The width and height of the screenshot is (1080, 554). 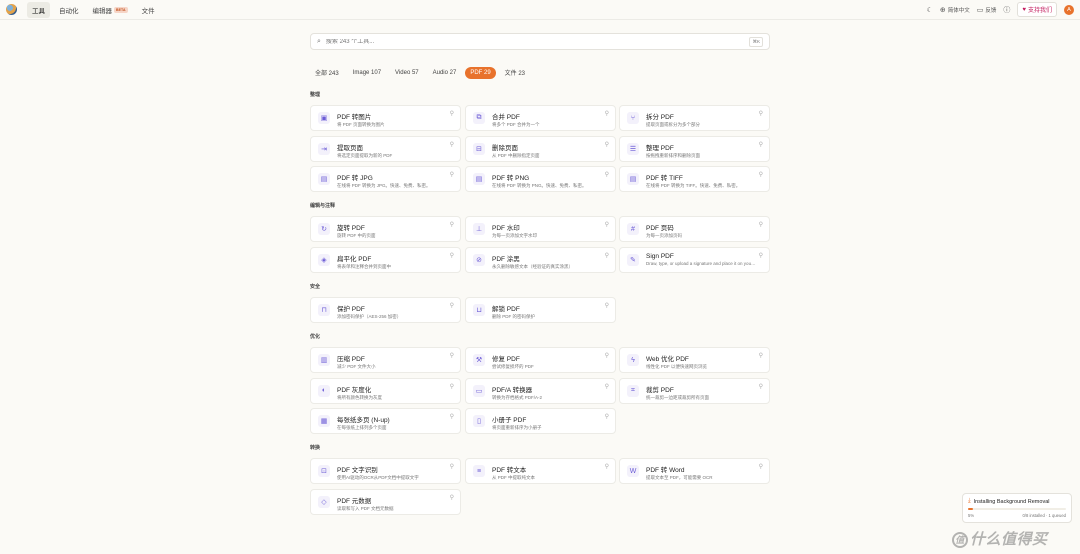 I want to click on tool-card: ▯ 小册子 PDF 将页面重新排序为小册子 ⚲, so click(x=540, y=421).